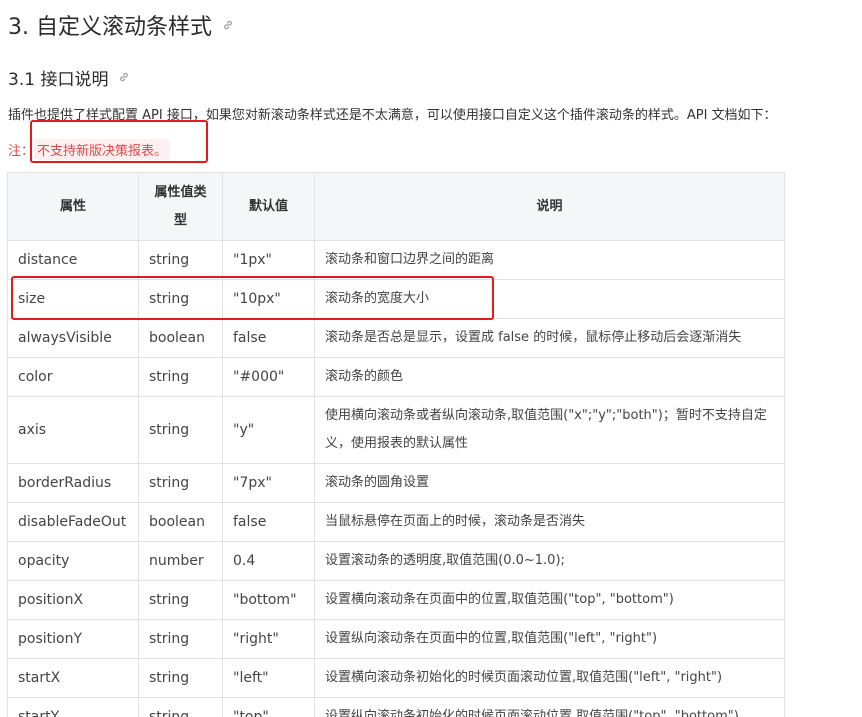  What do you see at coordinates (268, 600) in the screenshot?
I see `cell-default: "bottom"` at bounding box center [268, 600].